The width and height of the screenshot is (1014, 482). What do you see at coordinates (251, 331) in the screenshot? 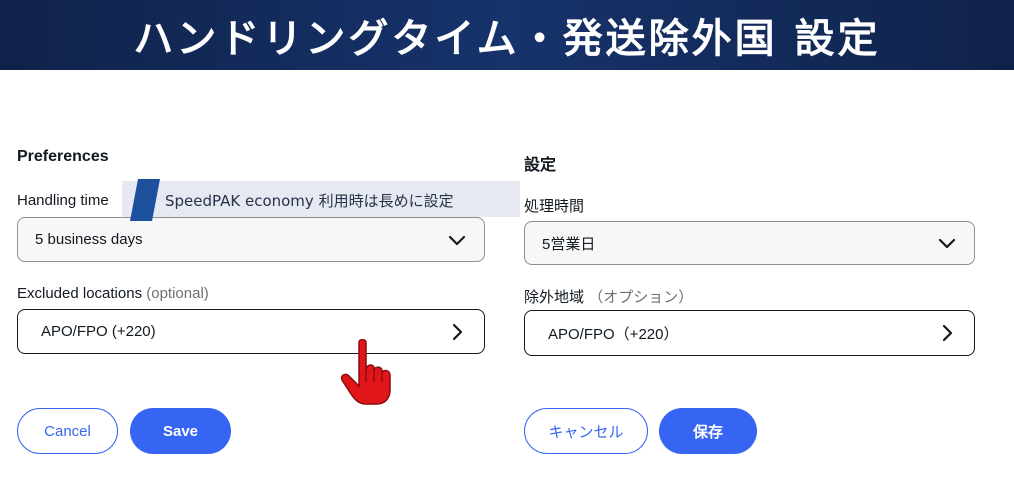
I see `excluded-locations-field: APO/FPO (+220)` at bounding box center [251, 331].